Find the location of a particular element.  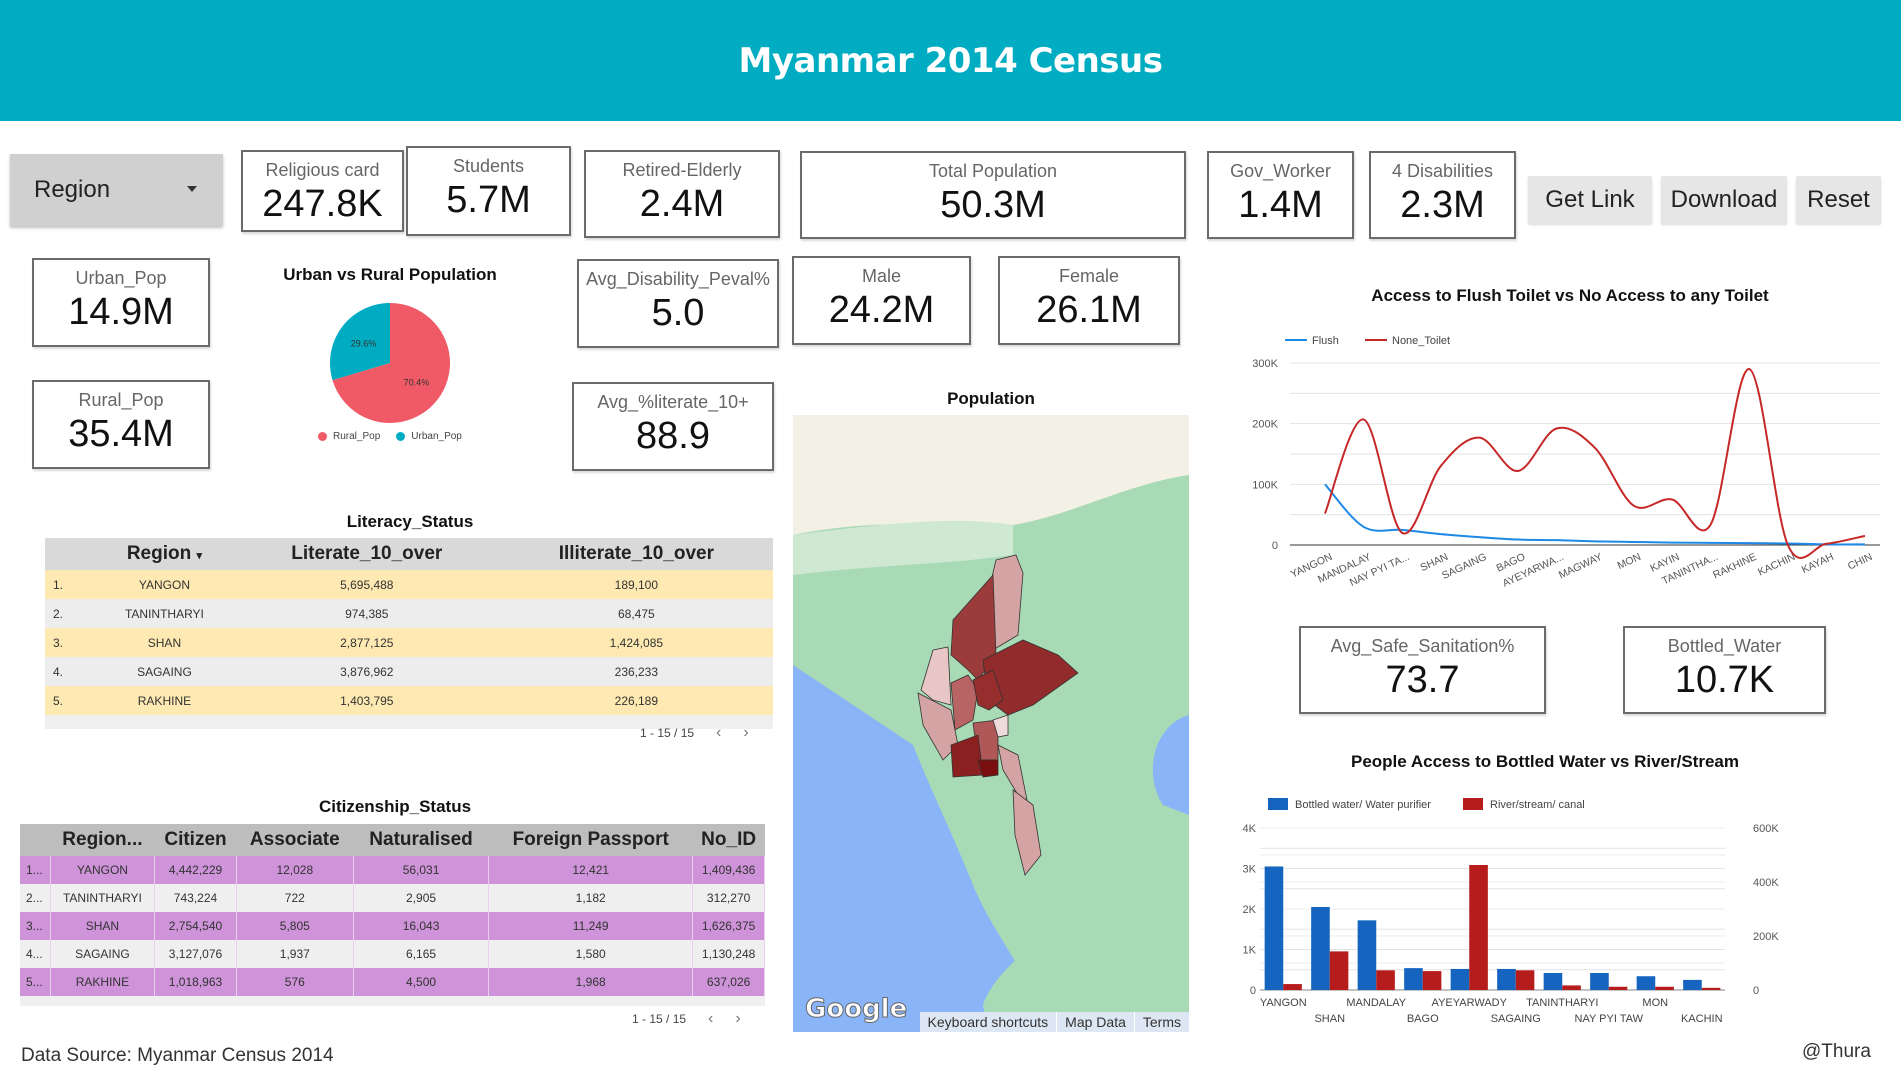

column-header-no-id: No_ID is located at coordinates (728, 840).